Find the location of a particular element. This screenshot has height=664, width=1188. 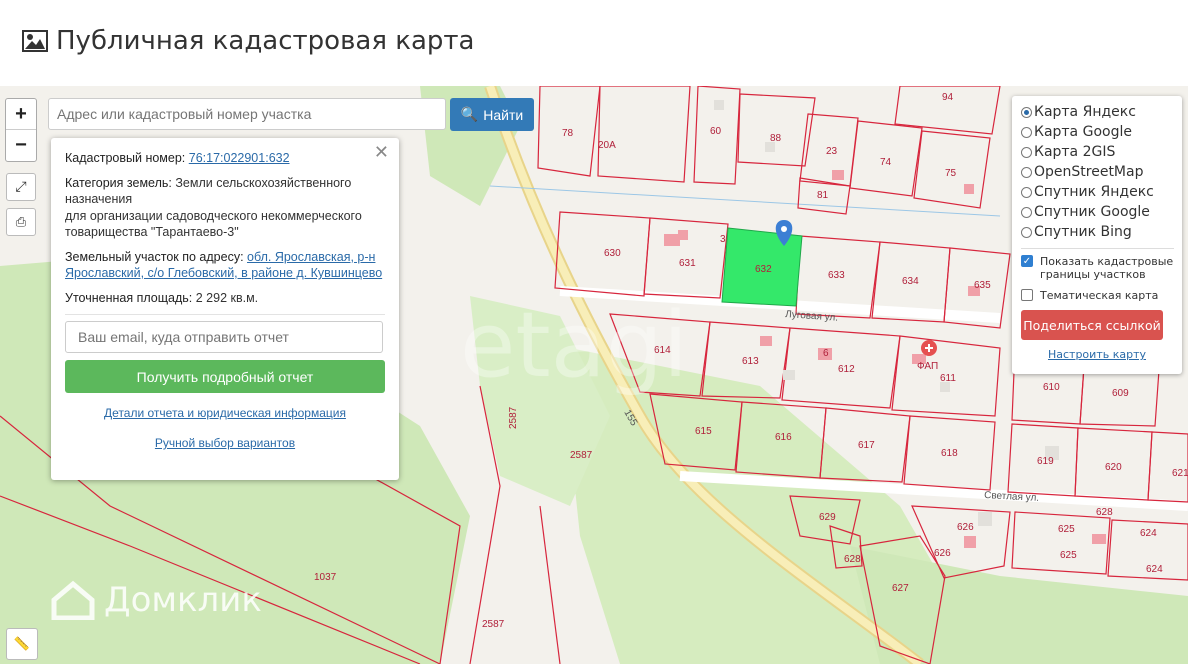

parcel-label: 74 is located at coordinates (886, 162).